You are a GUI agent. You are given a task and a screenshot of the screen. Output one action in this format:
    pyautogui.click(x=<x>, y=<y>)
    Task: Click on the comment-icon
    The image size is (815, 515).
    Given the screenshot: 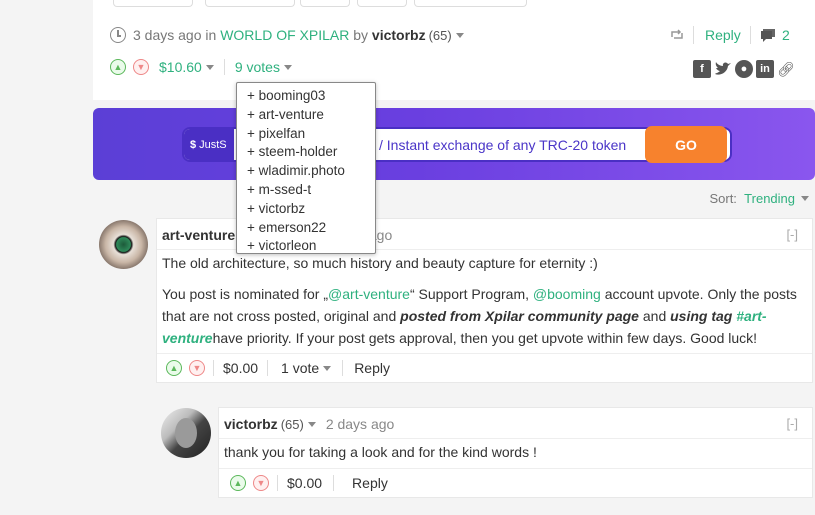 What is the action you would take?
    pyautogui.click(x=768, y=35)
    